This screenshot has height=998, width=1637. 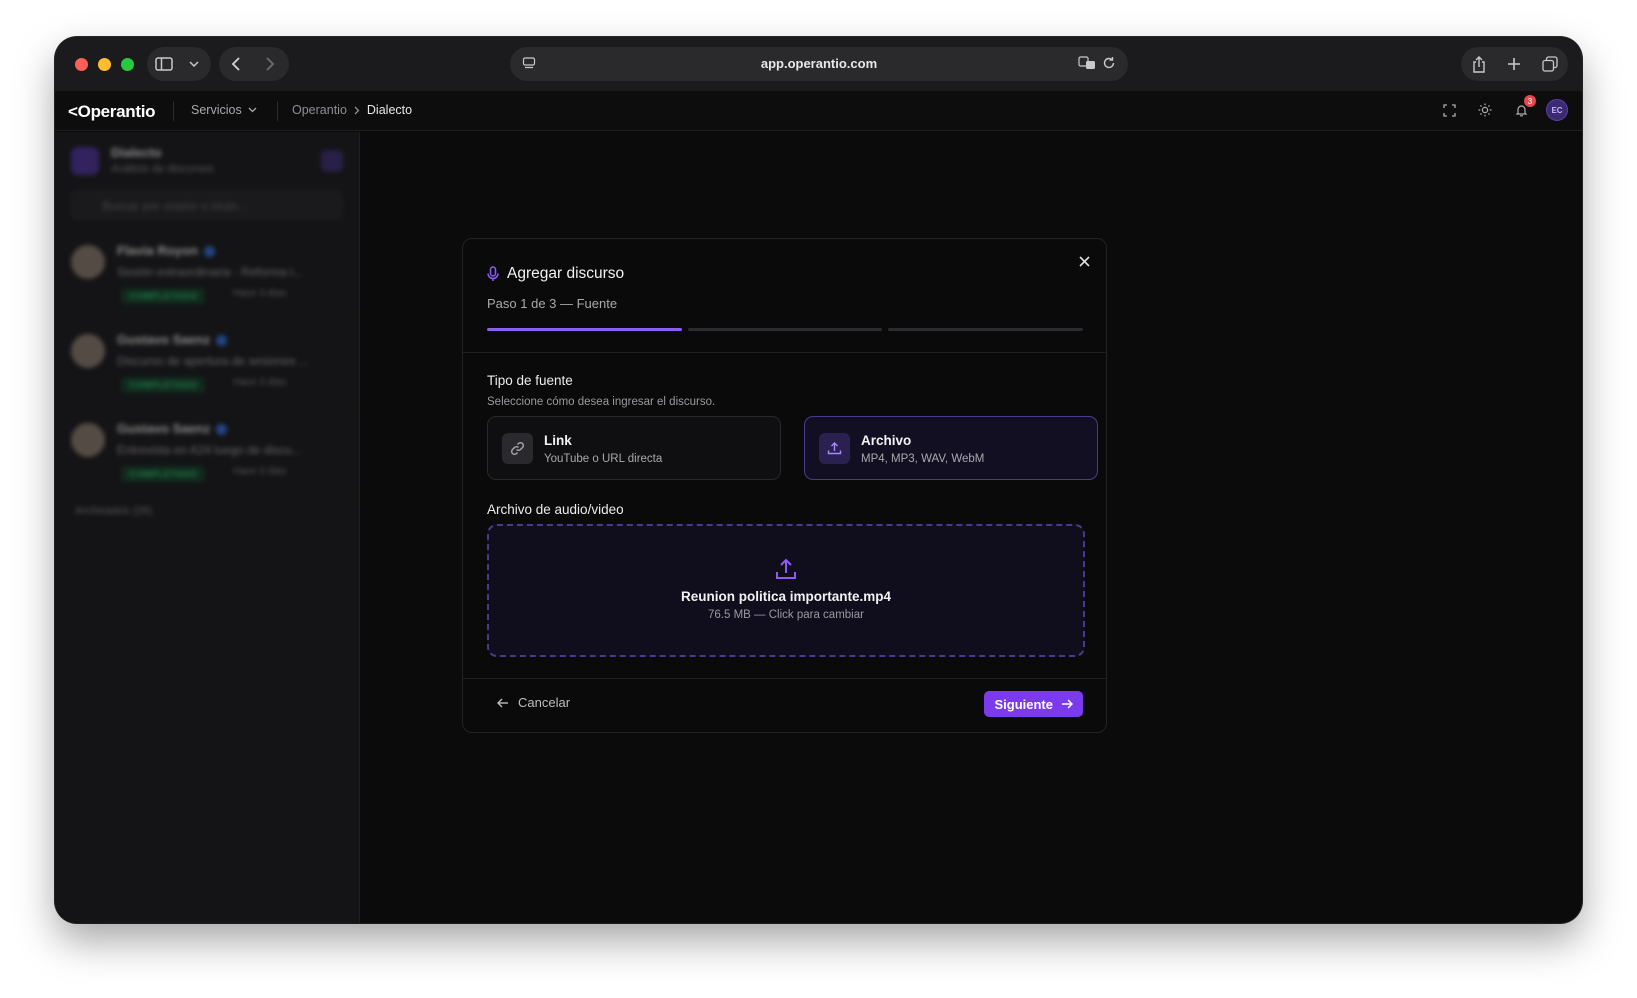 What do you see at coordinates (104, 64) in the screenshot?
I see `window-minimize-button` at bounding box center [104, 64].